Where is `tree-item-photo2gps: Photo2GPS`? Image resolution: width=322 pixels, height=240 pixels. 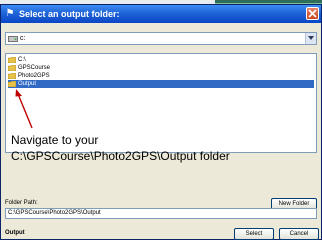
tree-item-photo2gps: Photo2GPS is located at coordinates (38, 76).